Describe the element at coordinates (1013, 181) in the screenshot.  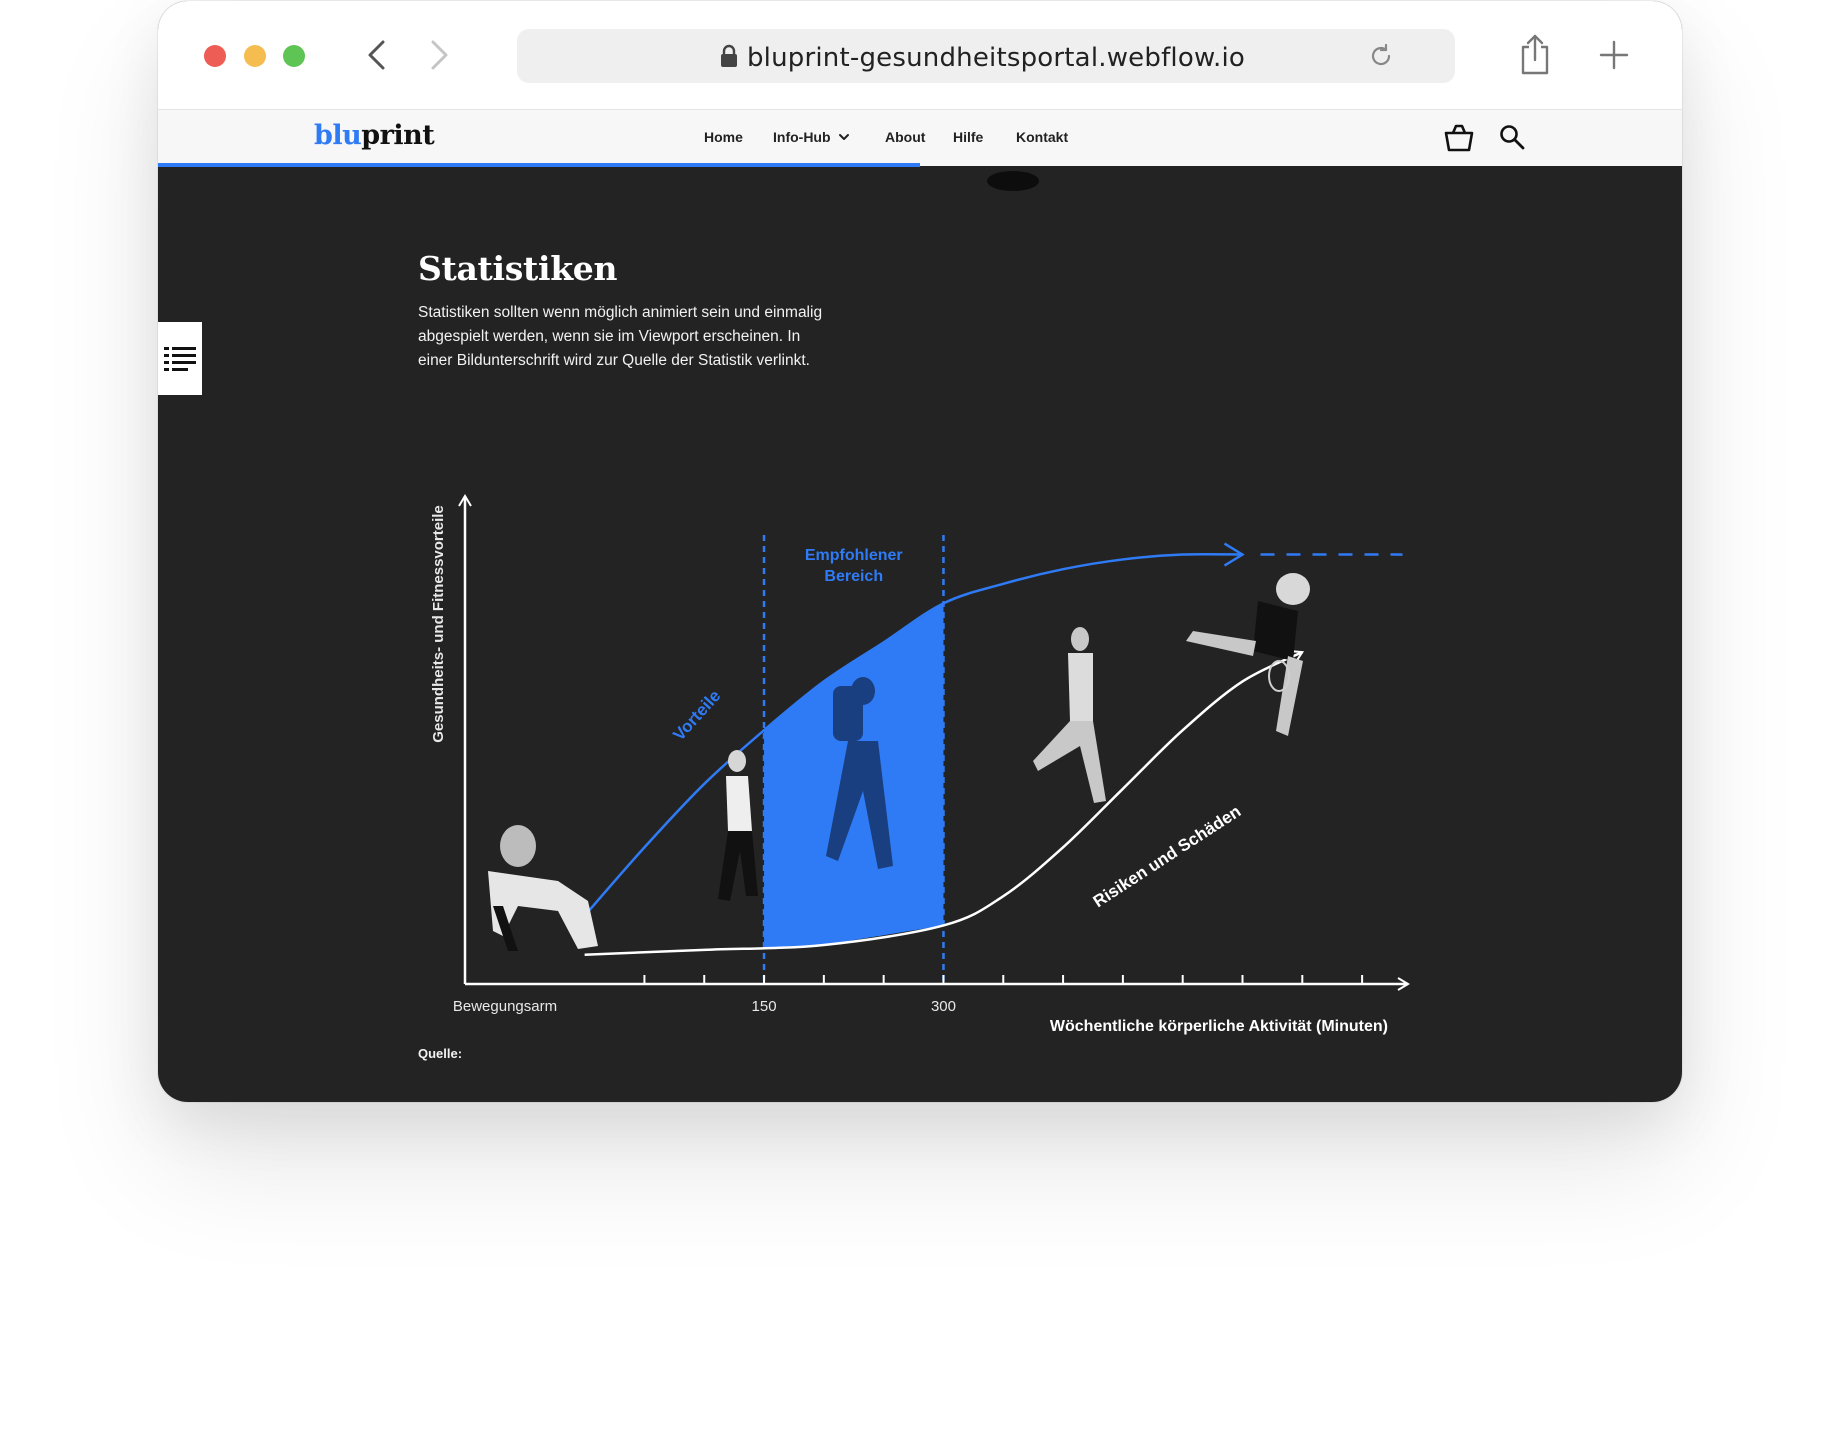
I see `figure-shoe-top` at that location.